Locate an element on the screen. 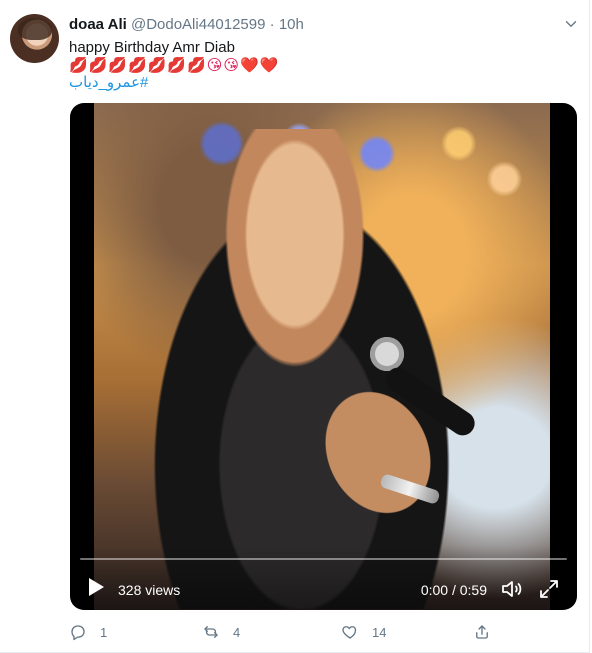 The image size is (592, 653). author-name: doaa Ali is located at coordinates (98, 24).